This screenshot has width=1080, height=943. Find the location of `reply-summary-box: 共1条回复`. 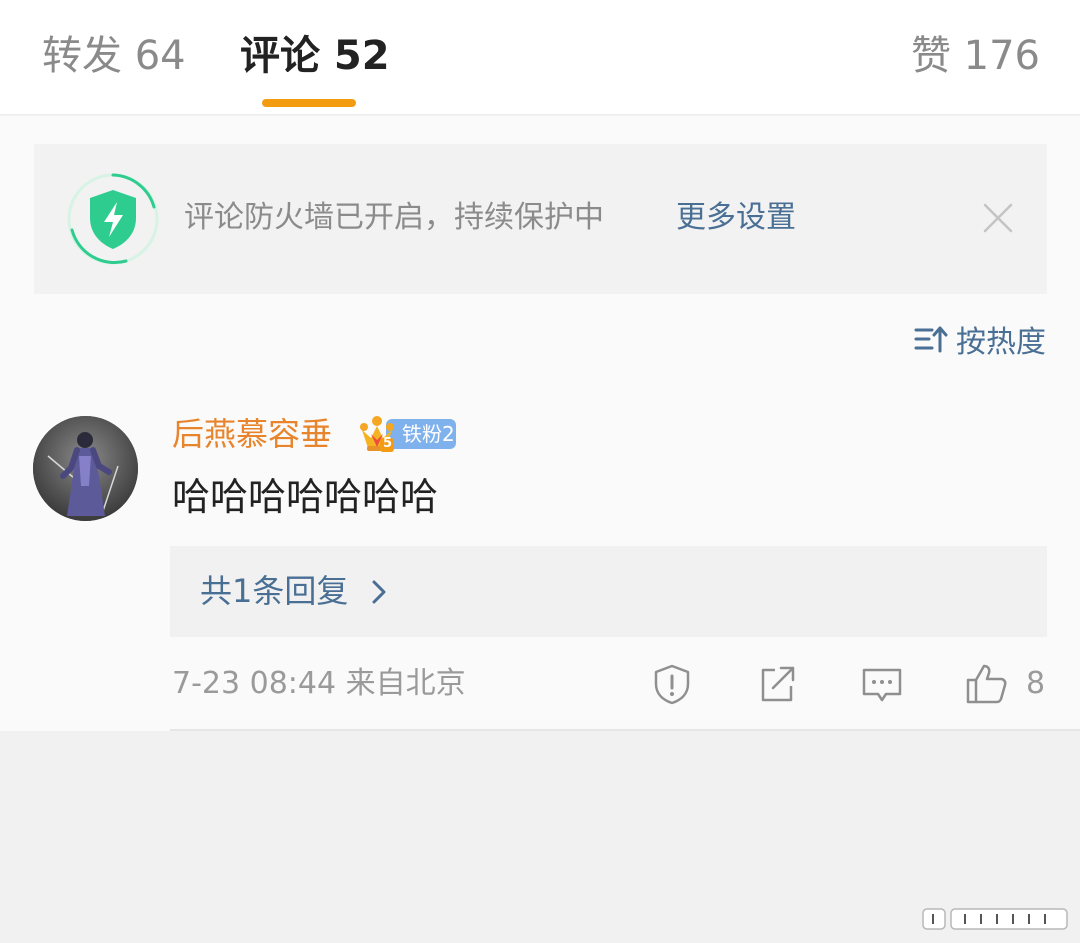

reply-summary-box: 共1条回复 is located at coordinates (608, 591).